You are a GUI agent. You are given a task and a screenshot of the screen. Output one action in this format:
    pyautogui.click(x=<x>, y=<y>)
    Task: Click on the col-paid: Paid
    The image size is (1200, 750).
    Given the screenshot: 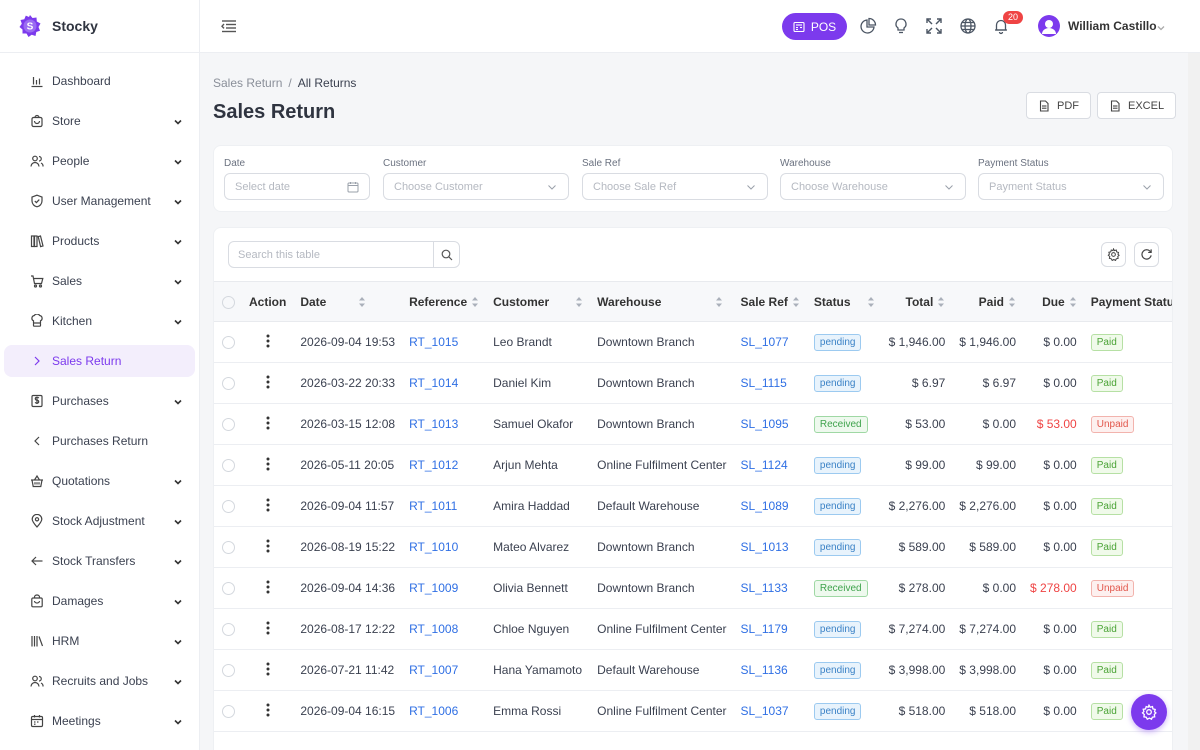 What is the action you would take?
    pyautogui.click(x=988, y=301)
    